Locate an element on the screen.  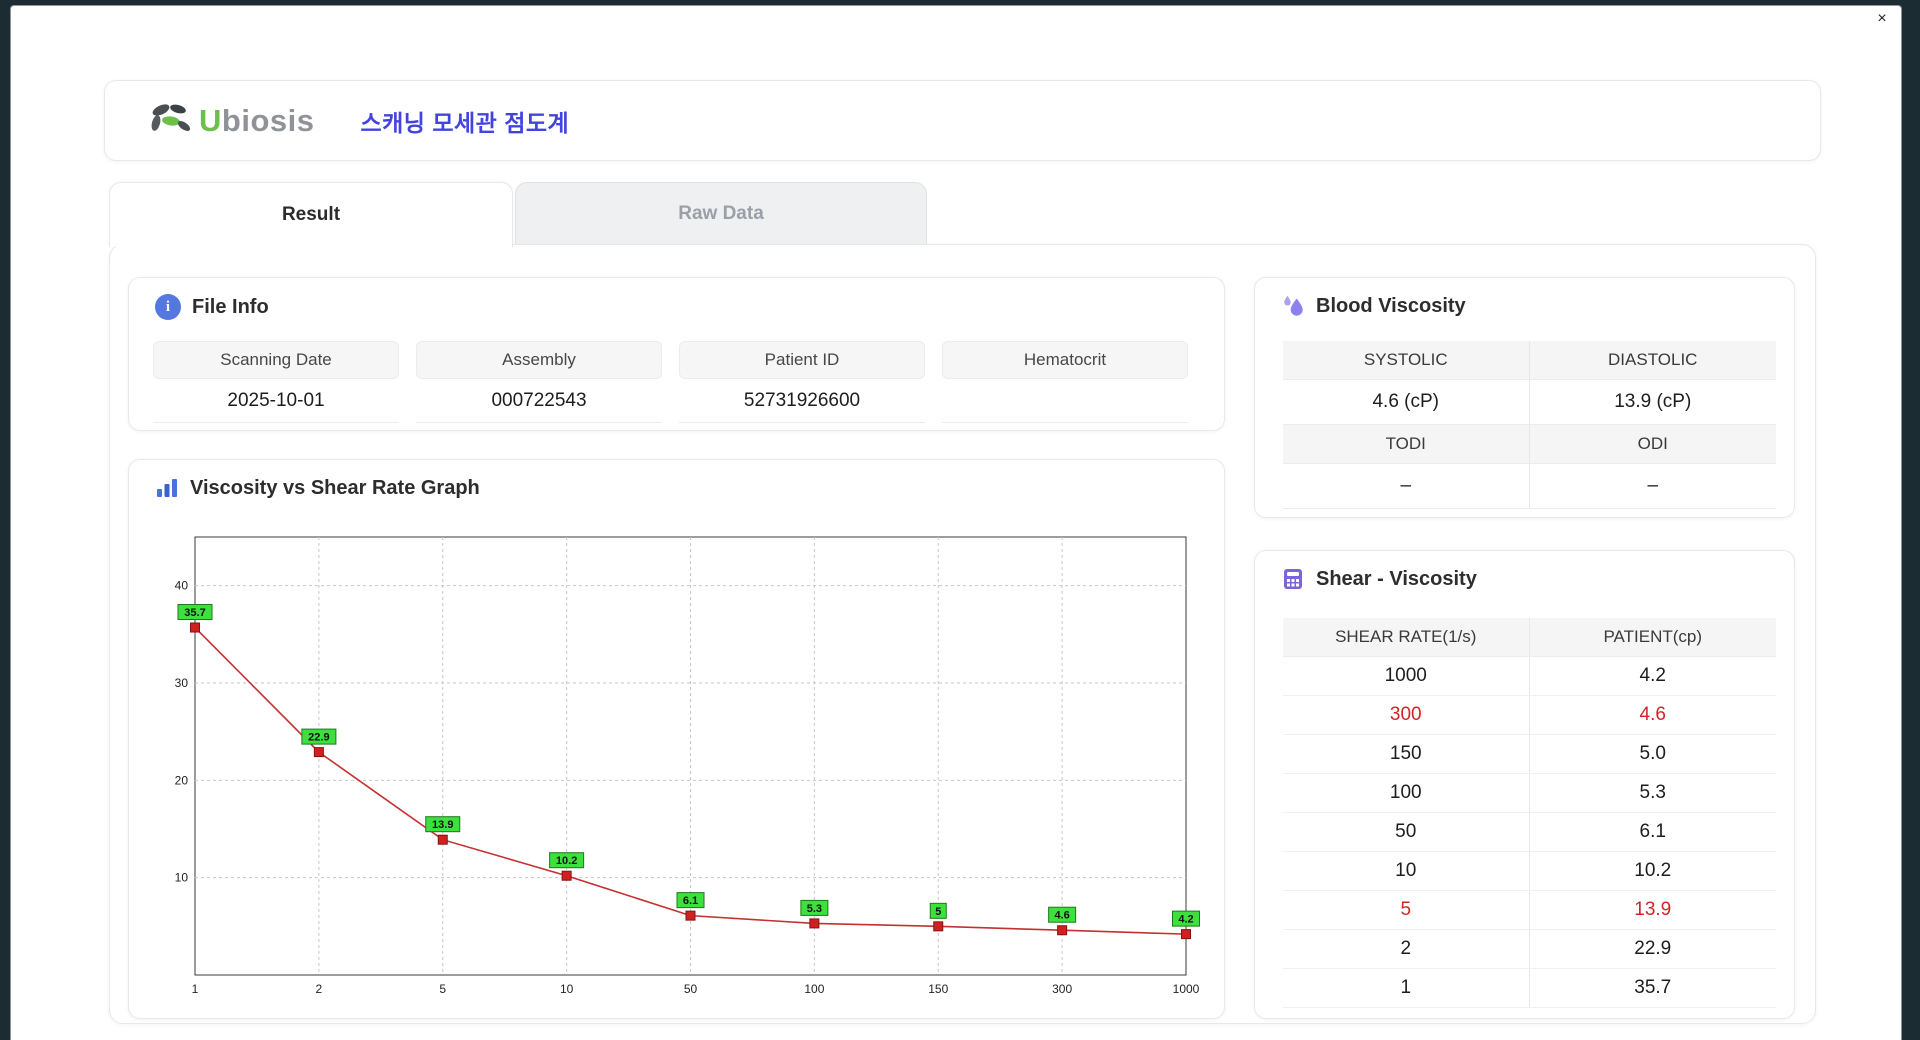
svg-text: 10.2 is located at coordinates (566, 861).